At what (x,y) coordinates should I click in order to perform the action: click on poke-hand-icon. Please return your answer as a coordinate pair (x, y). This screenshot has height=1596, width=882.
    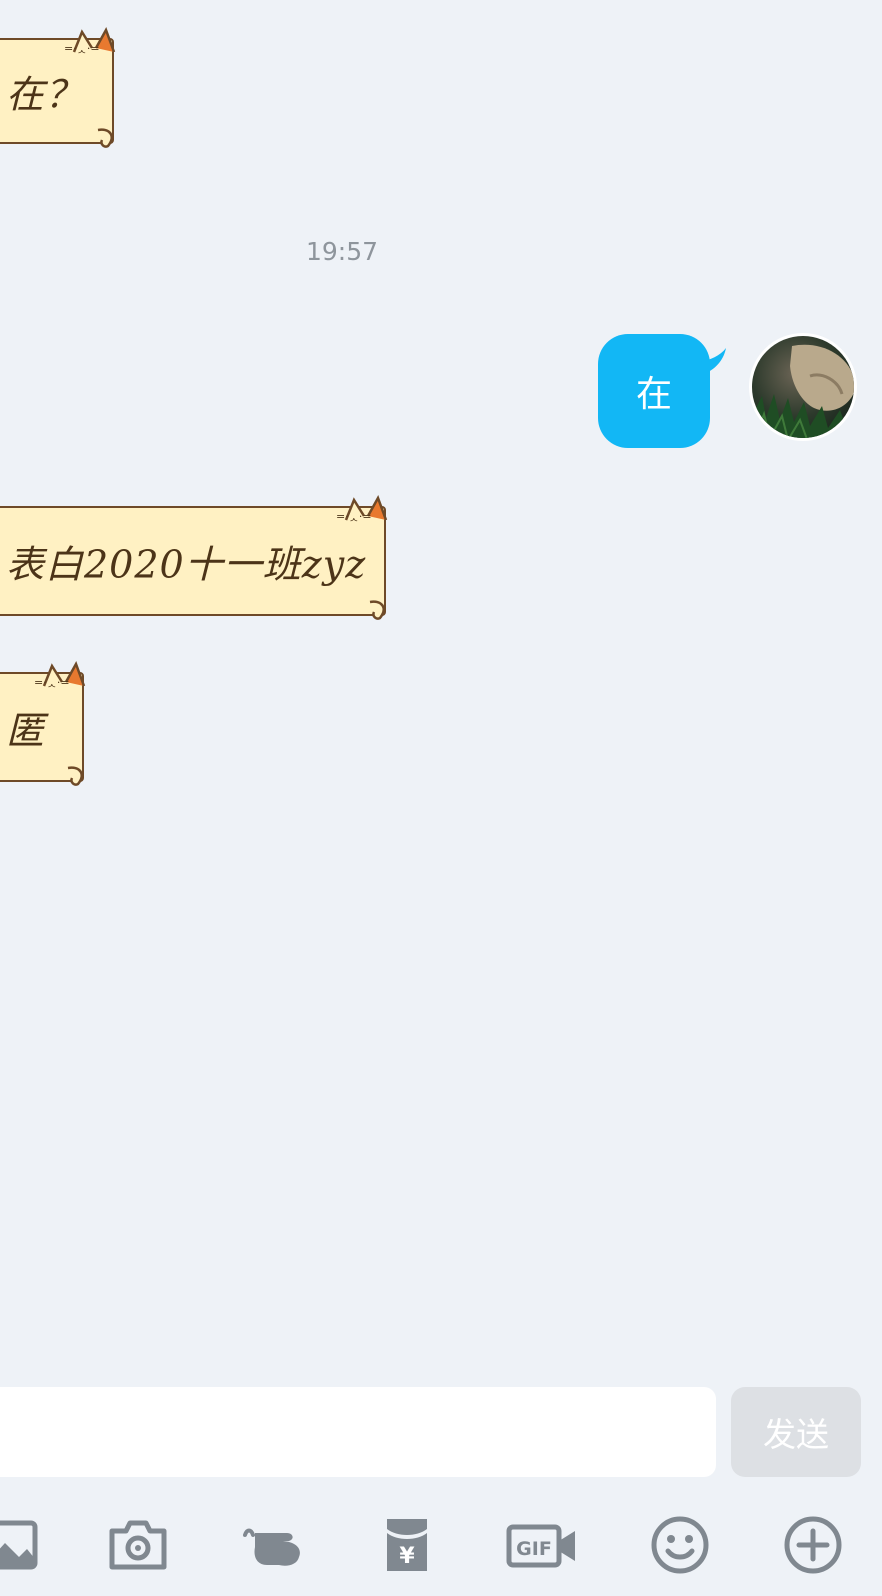
    Looking at the image, I should click on (271, 1547).